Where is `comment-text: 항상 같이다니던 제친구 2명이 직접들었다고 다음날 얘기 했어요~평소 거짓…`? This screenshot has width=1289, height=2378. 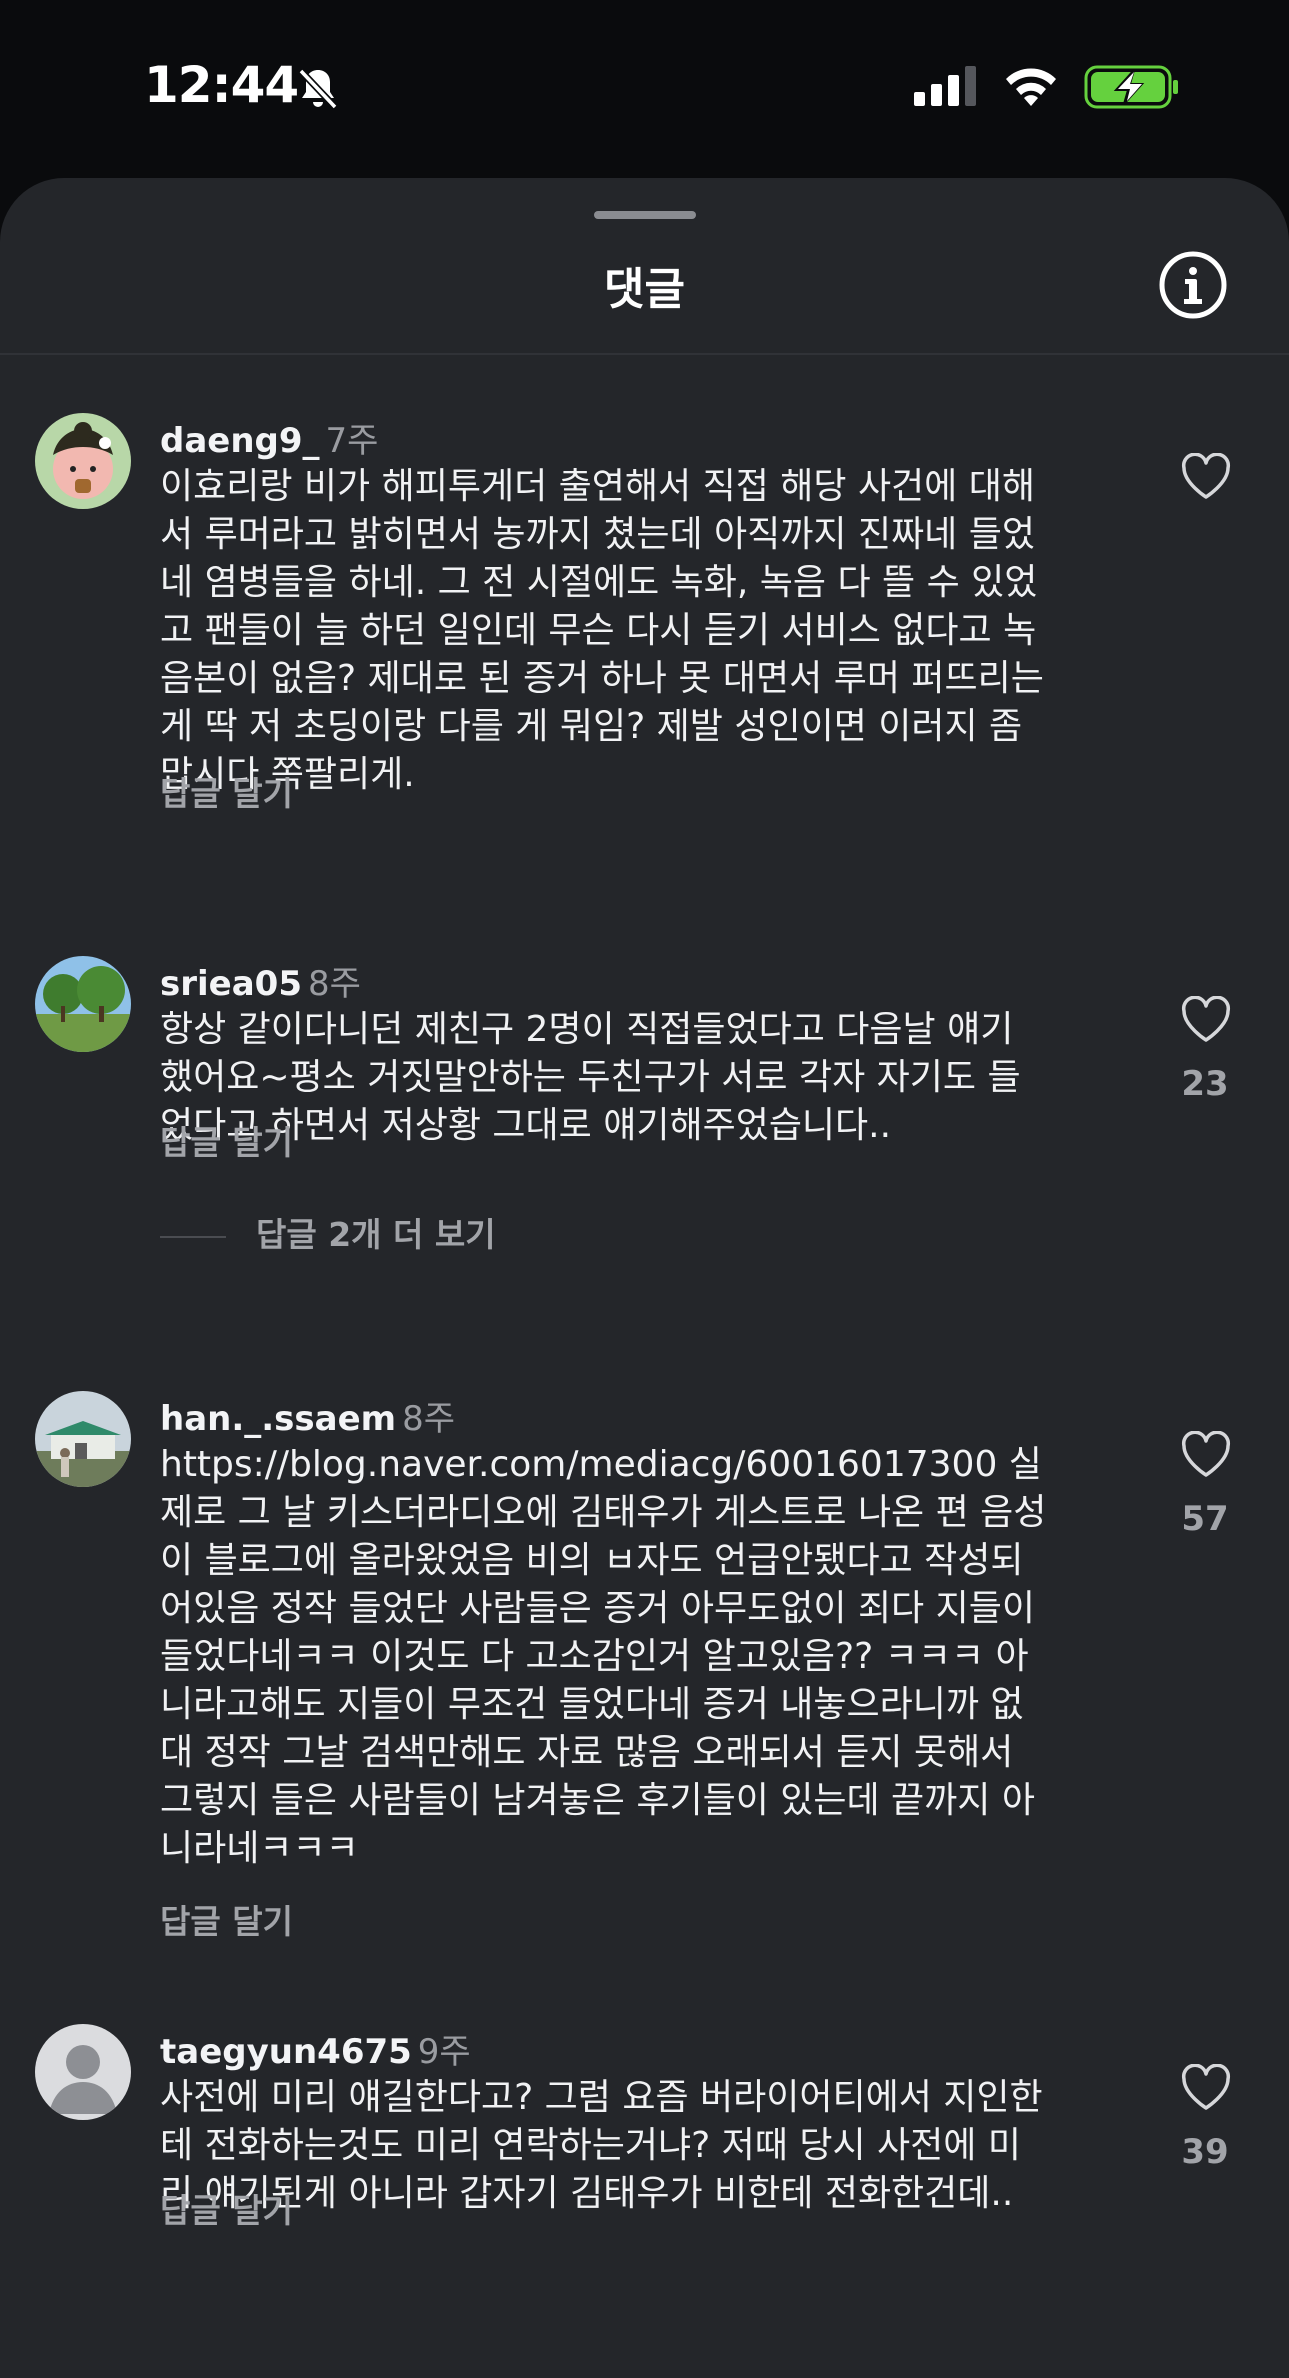
comment-text: 항상 같이다니던 제친구 2명이 직접들었다고 다음날 얘기 했어요~평소 거짓… is located at coordinates (590, 1077).